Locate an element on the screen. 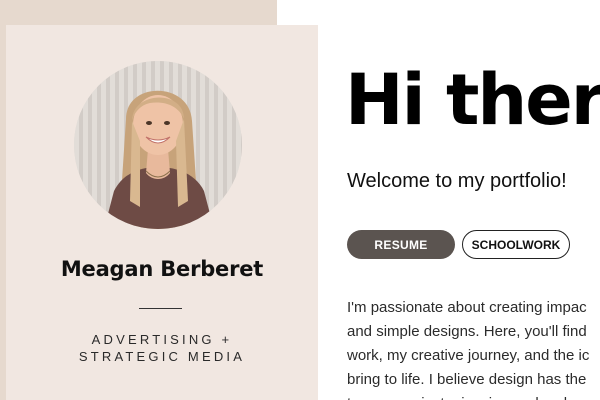 This screenshot has width=600, height=400. profile-title: ADVERTISING + STRATEGIC MEDIA is located at coordinates (162, 348).